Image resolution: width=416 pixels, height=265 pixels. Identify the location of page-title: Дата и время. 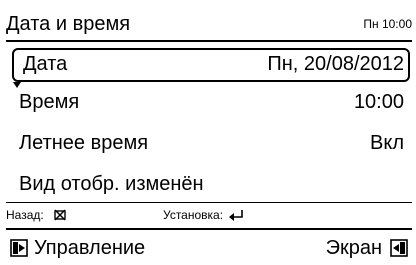
(68, 24).